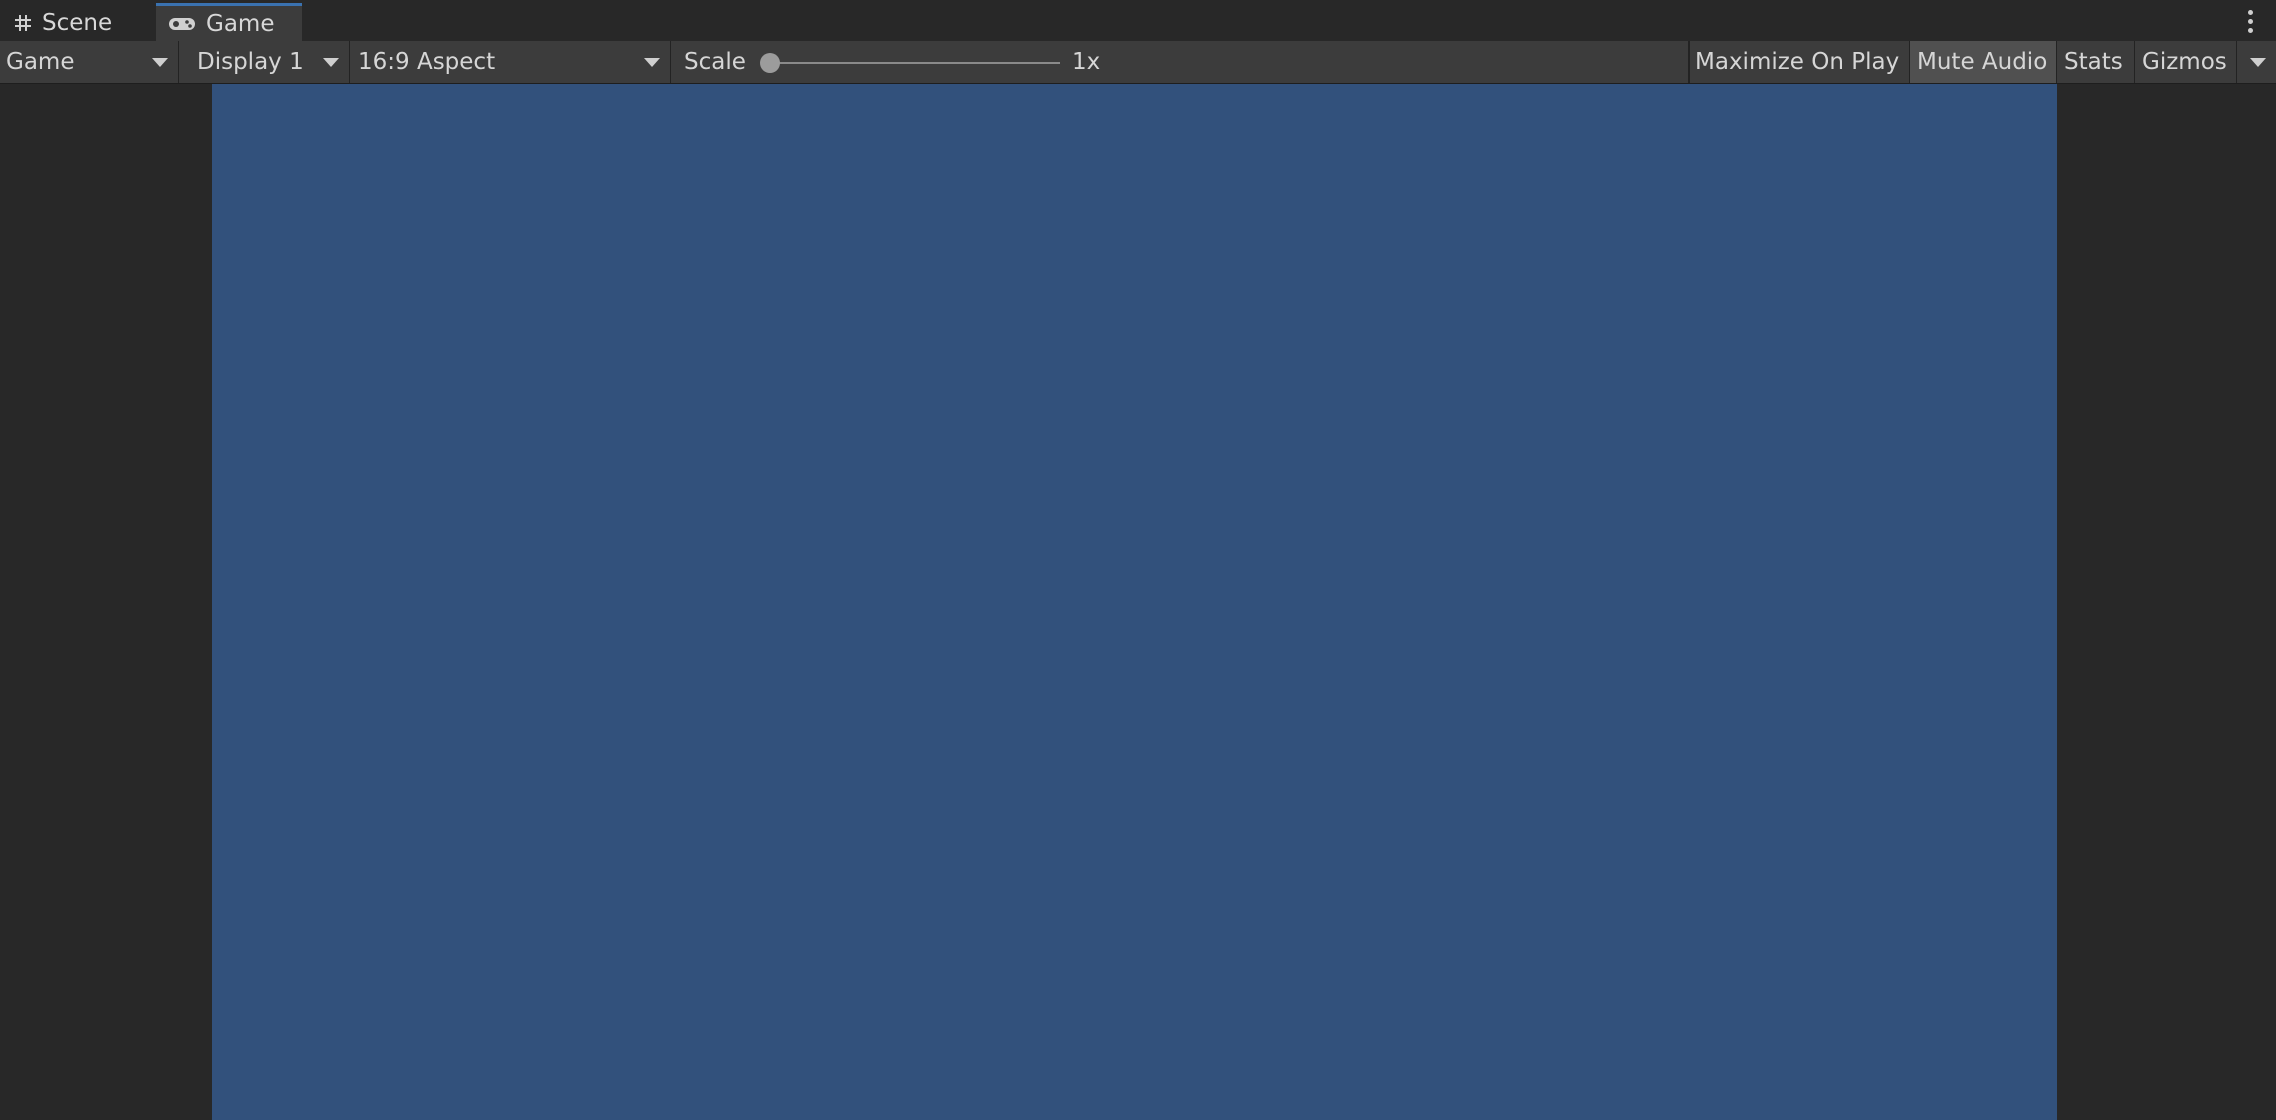 Image resolution: width=2276 pixels, height=1120 pixels. I want to click on scale-slider-thumb, so click(770, 63).